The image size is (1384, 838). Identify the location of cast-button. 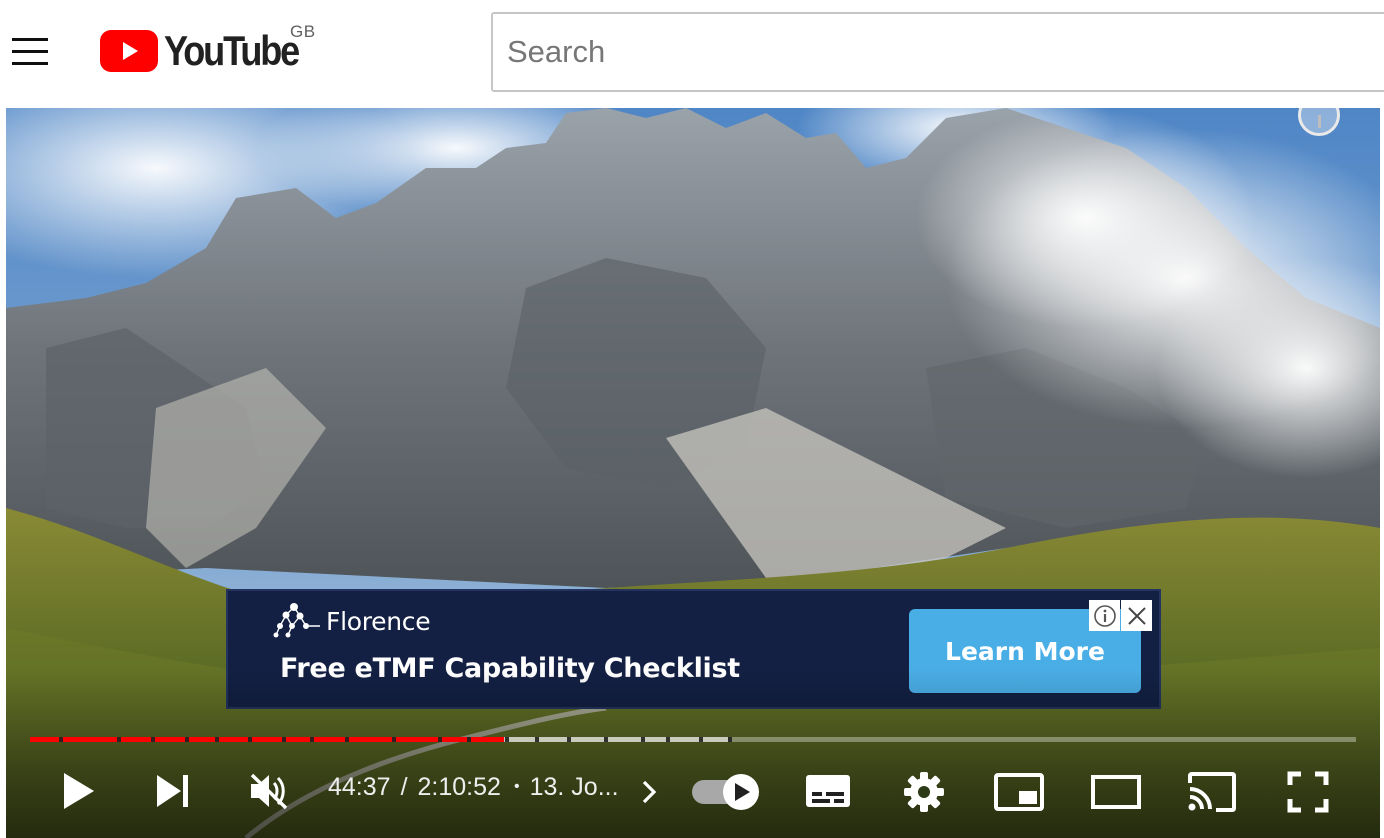
(1212, 792).